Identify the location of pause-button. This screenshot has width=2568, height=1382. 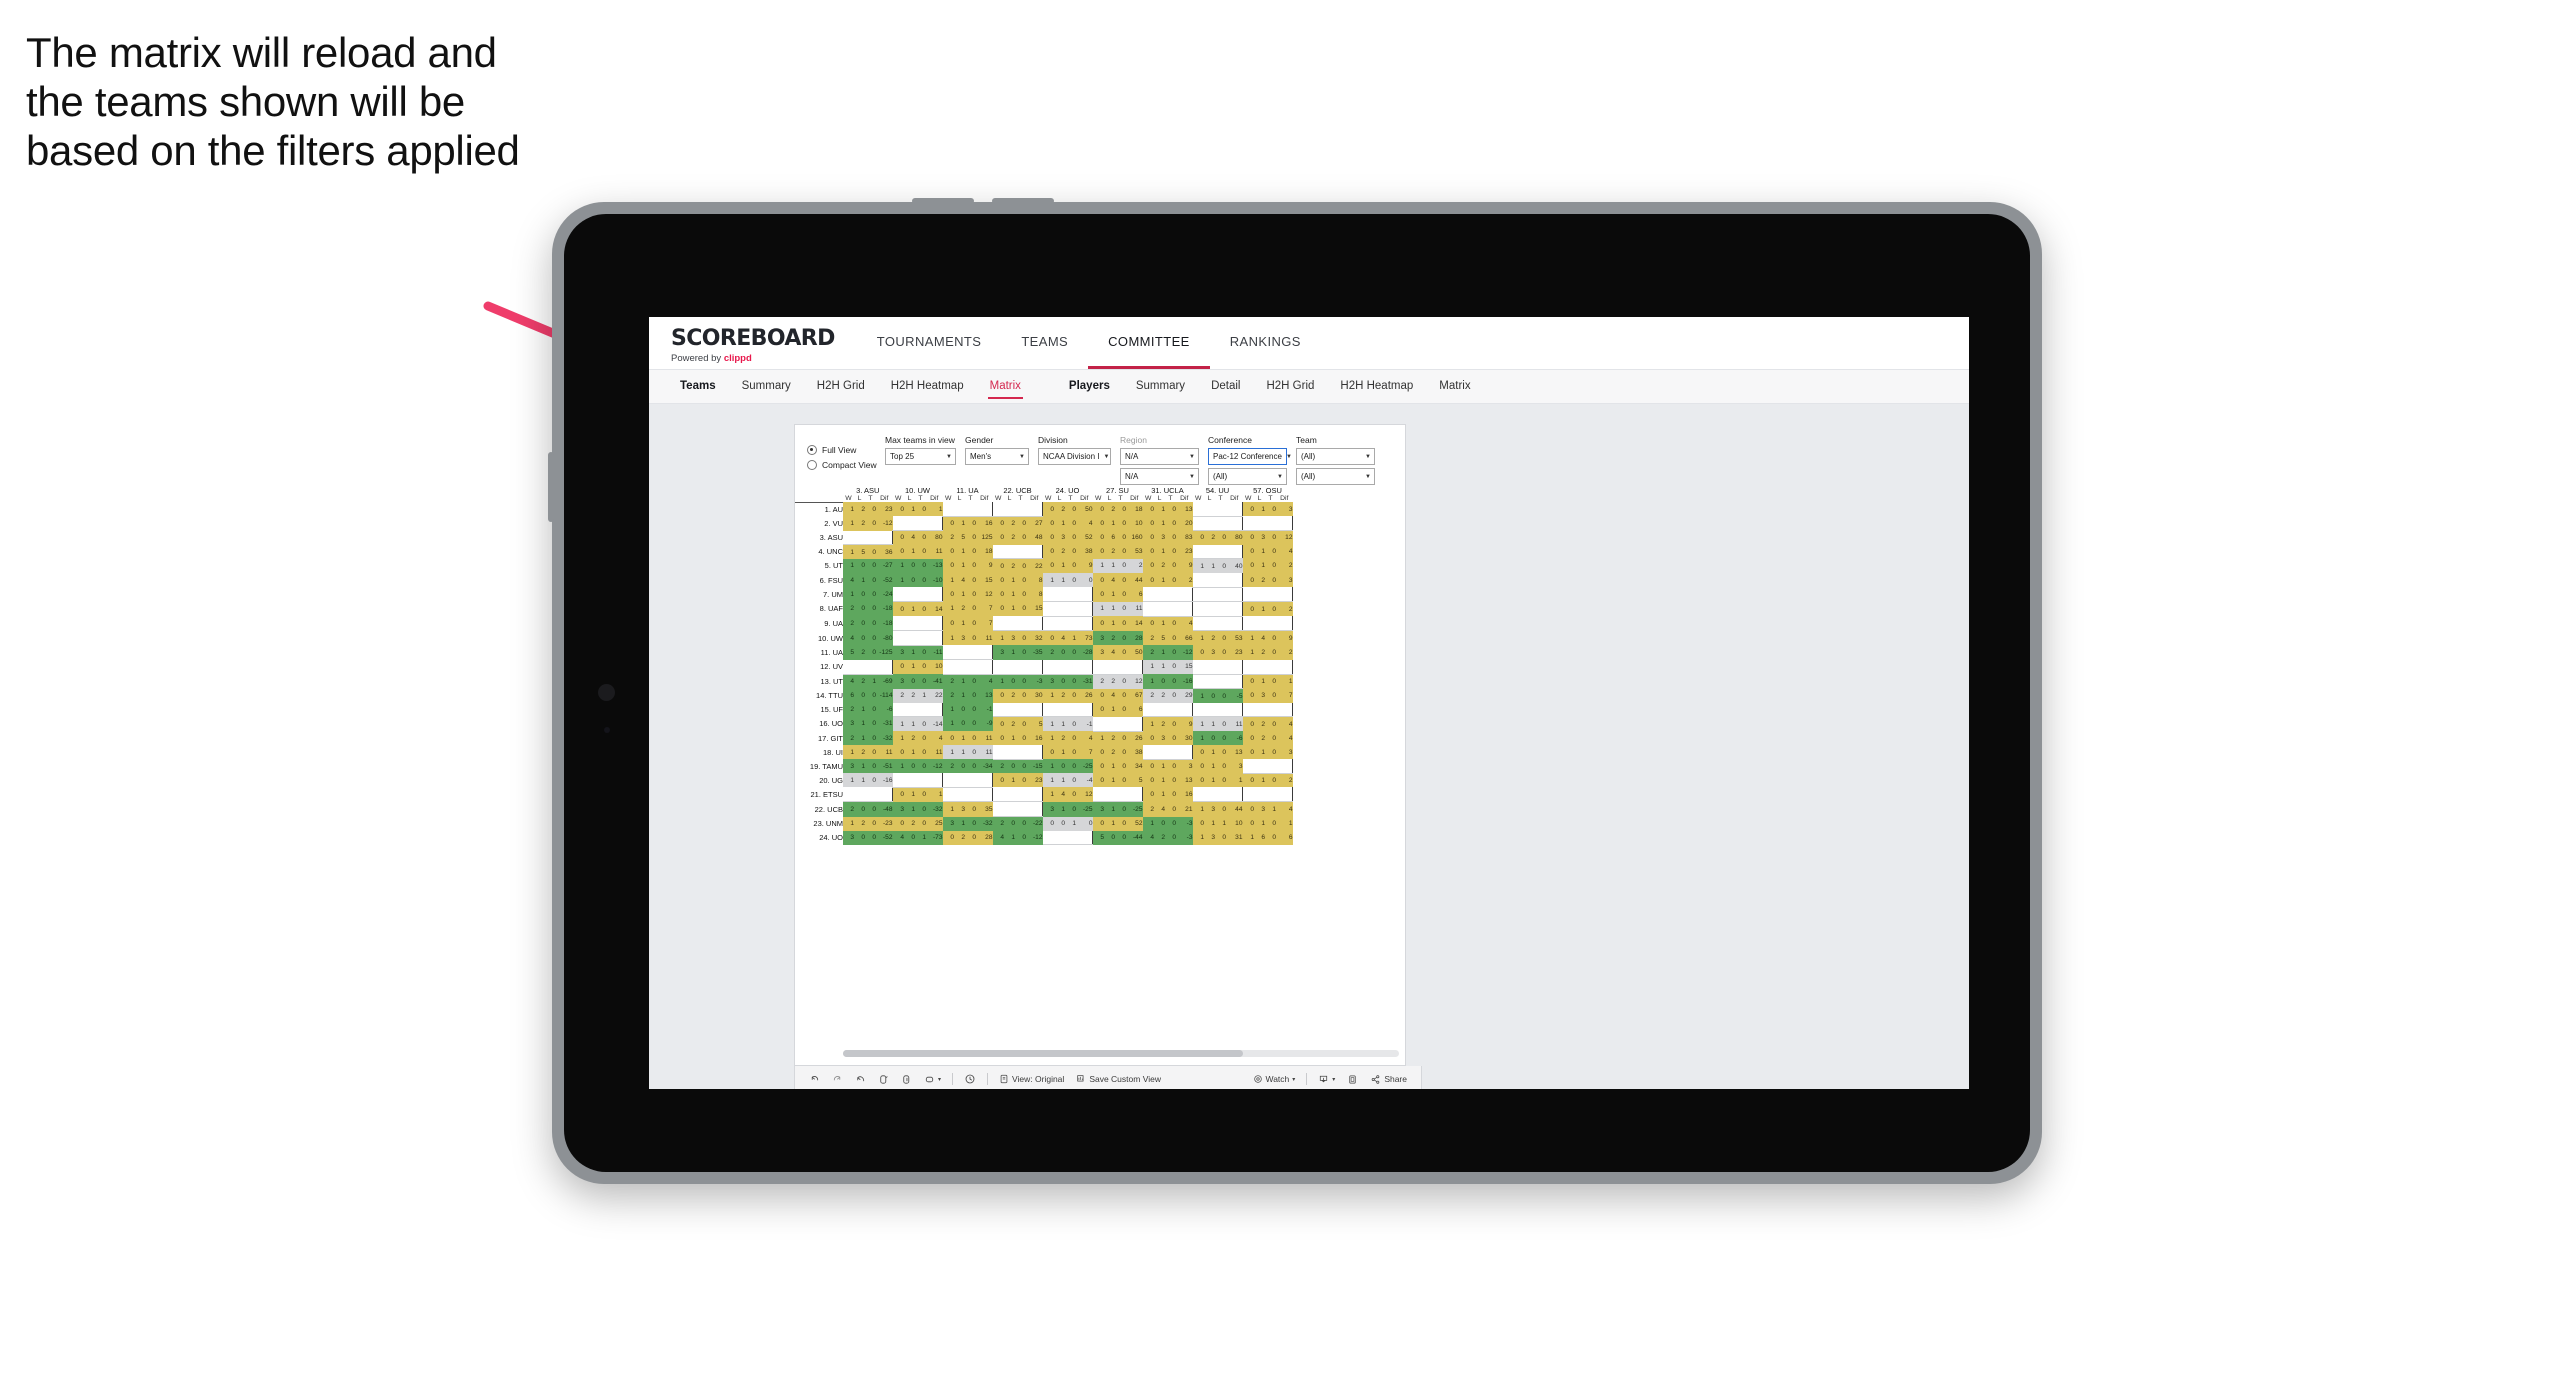
(906, 1079).